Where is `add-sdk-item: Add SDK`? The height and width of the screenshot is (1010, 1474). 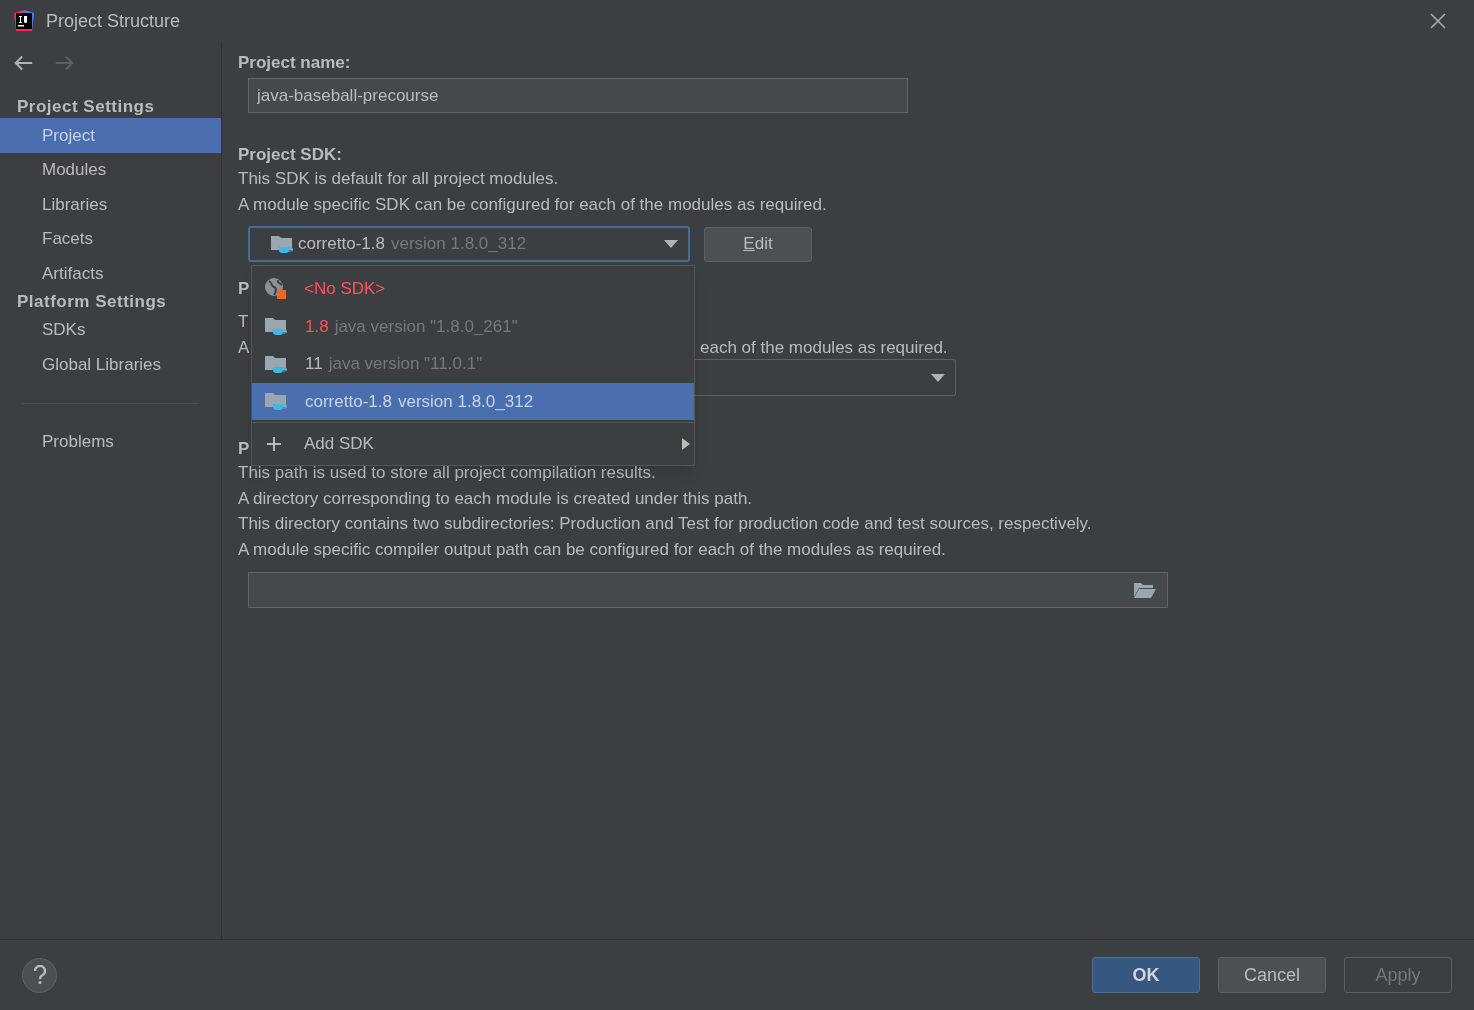
add-sdk-item: Add SDK is located at coordinates (473, 444).